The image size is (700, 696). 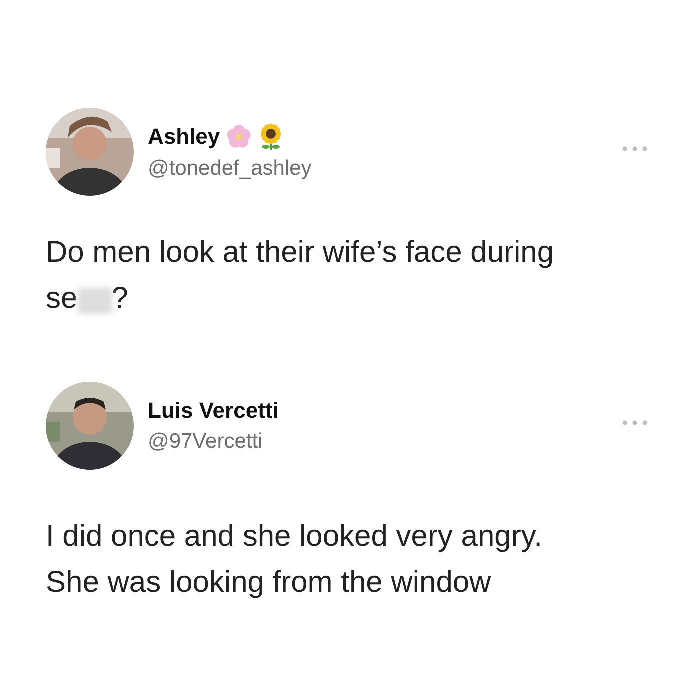 I want to click on author-handle: @tonedef_ashley, so click(x=230, y=169).